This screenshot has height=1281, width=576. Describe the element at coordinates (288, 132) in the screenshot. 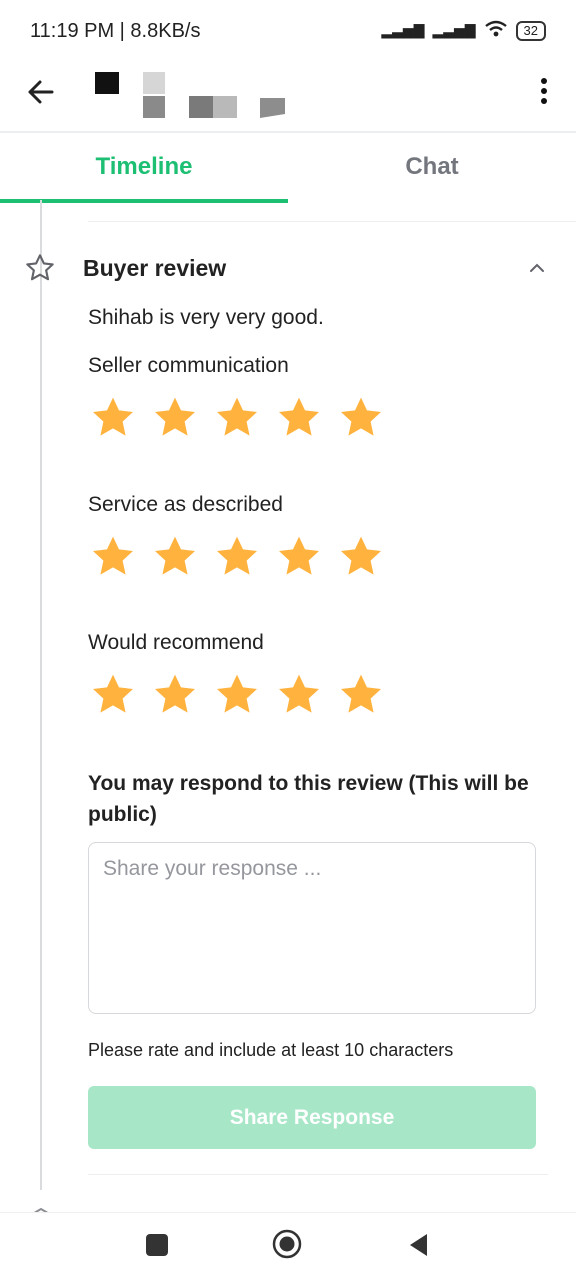

I see `header-divider` at that location.